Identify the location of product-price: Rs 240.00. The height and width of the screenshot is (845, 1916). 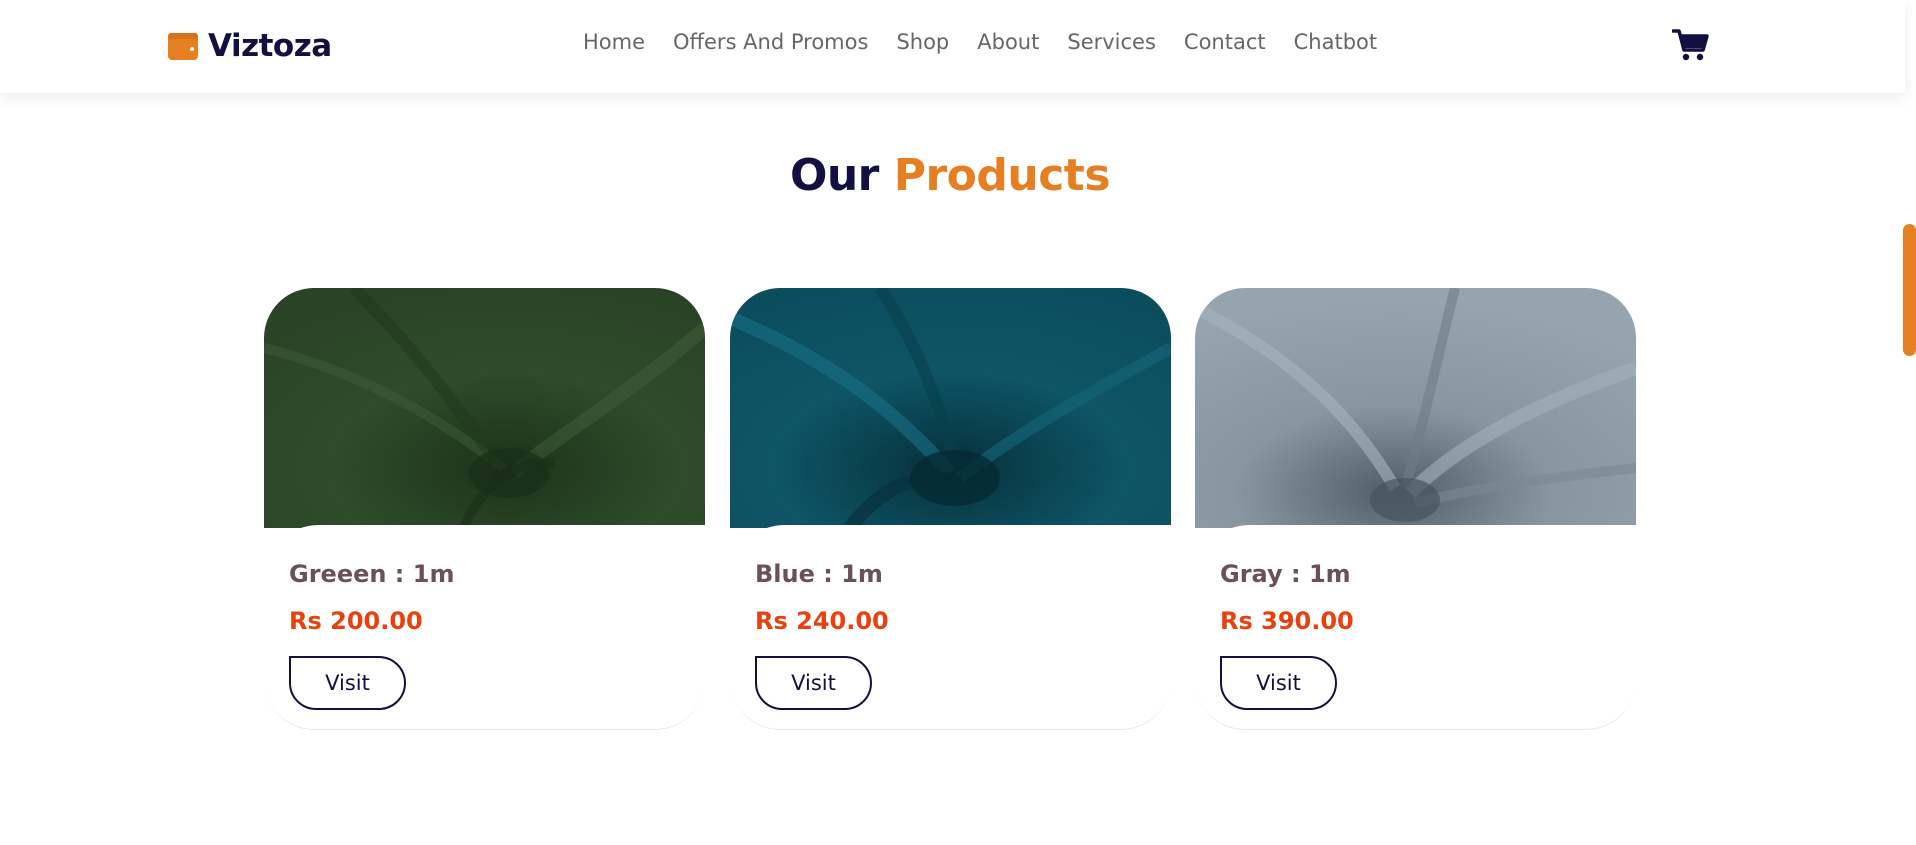
(822, 621).